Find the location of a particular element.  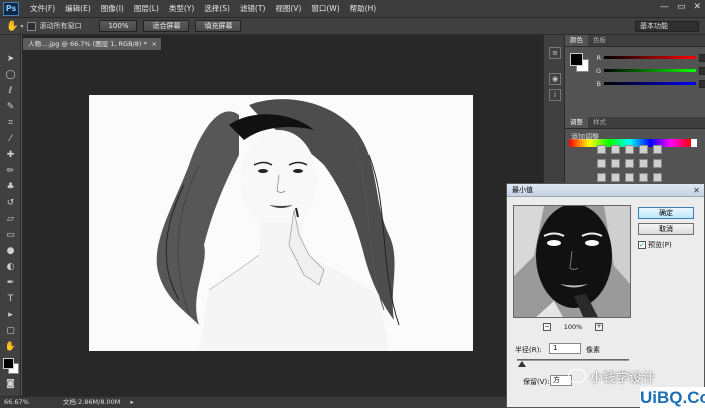

eyedropper-tool-icon: ⁄ is located at coordinates (10, 138).